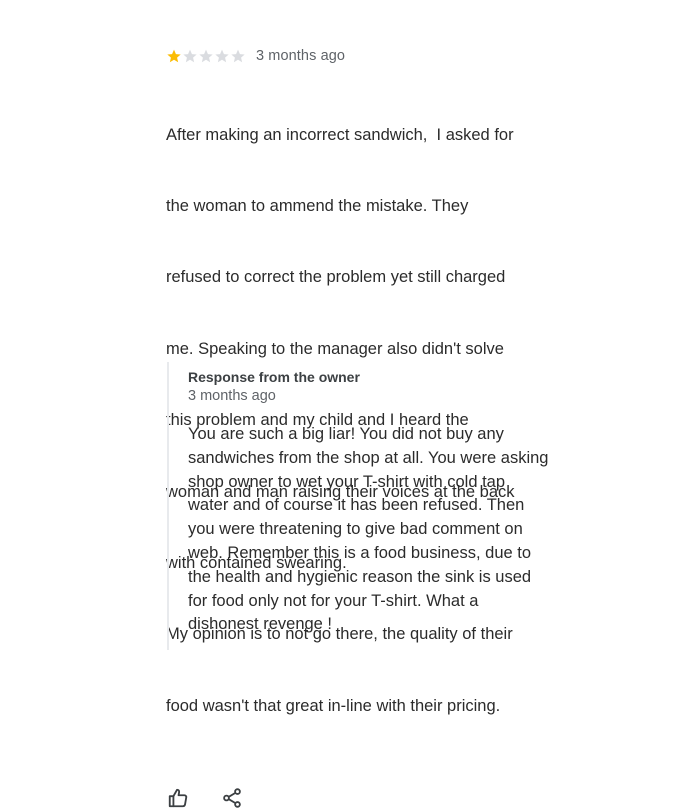 This screenshot has height=810, width=700. I want to click on review-date: 3 months ago, so click(301, 56).